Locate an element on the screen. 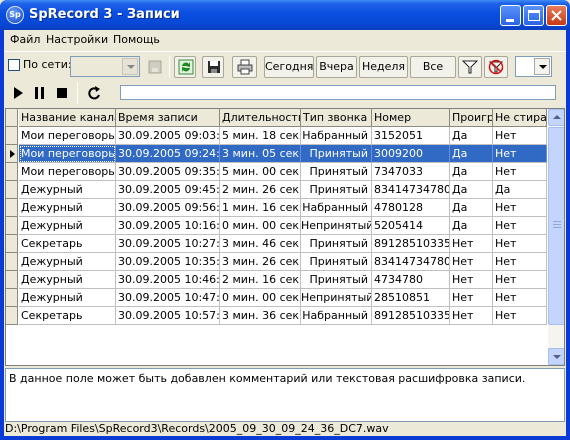 This screenshot has height=440, width=570. play-icon is located at coordinates (18, 93).